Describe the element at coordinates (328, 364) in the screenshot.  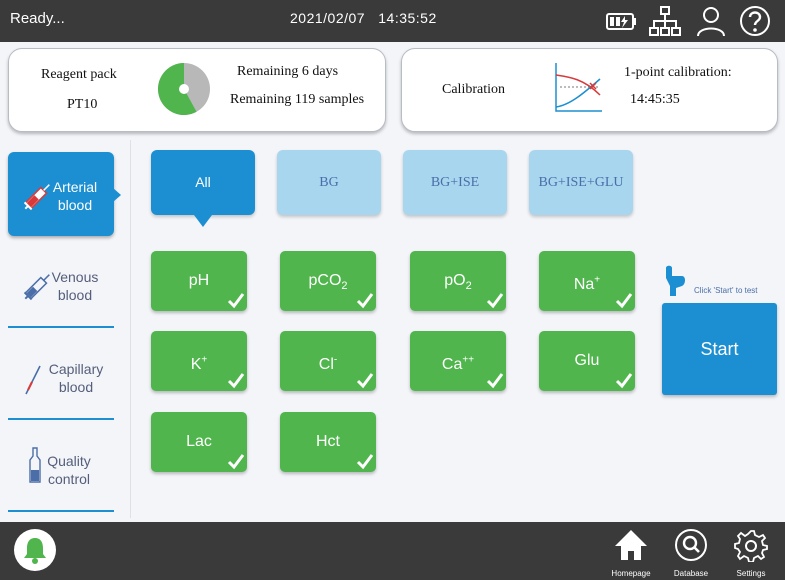
I see `param-label: Cl-` at that location.